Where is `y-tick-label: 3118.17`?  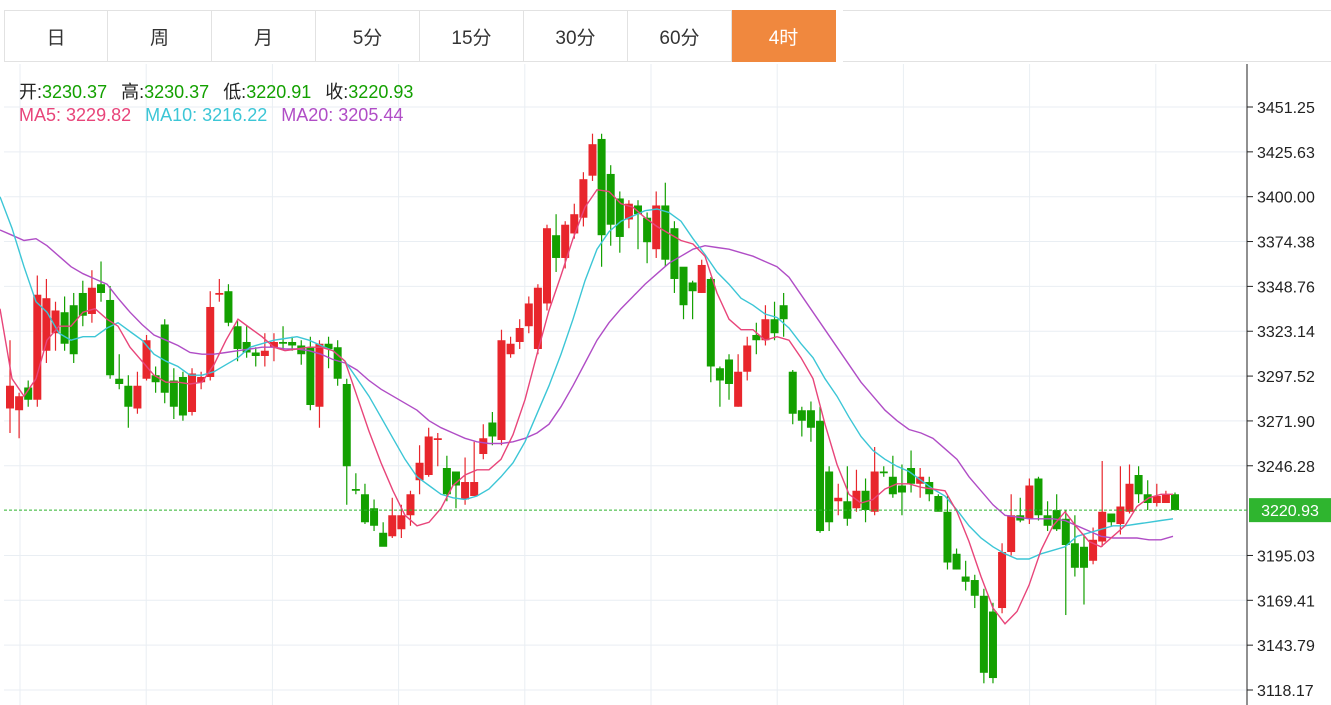 y-tick-label: 3118.17 is located at coordinates (1285, 691).